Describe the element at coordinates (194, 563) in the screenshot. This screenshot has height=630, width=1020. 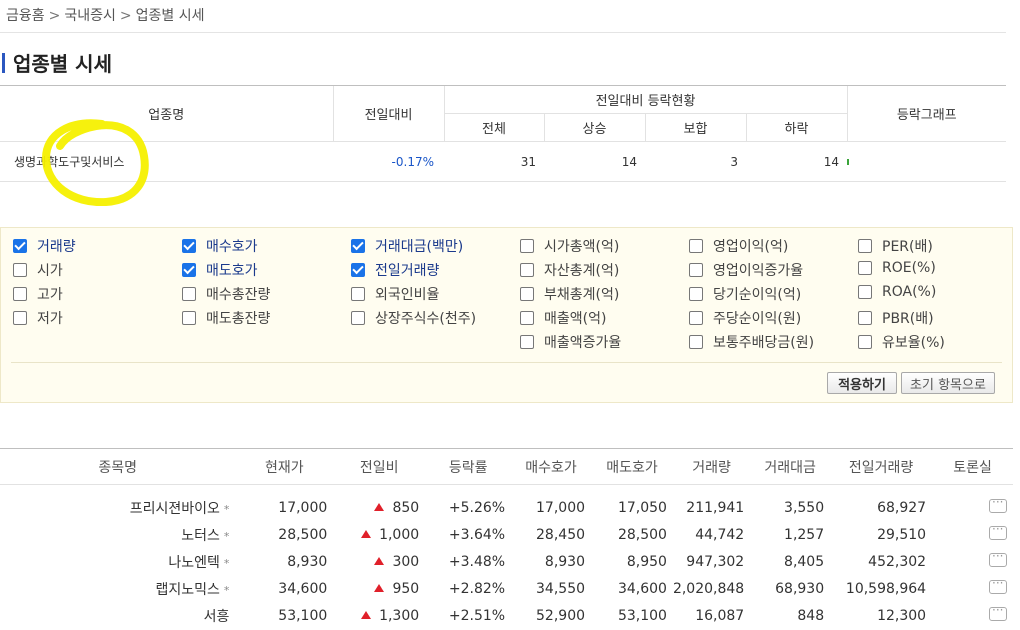
I see `stock-name-link: 나노엔텍` at that location.